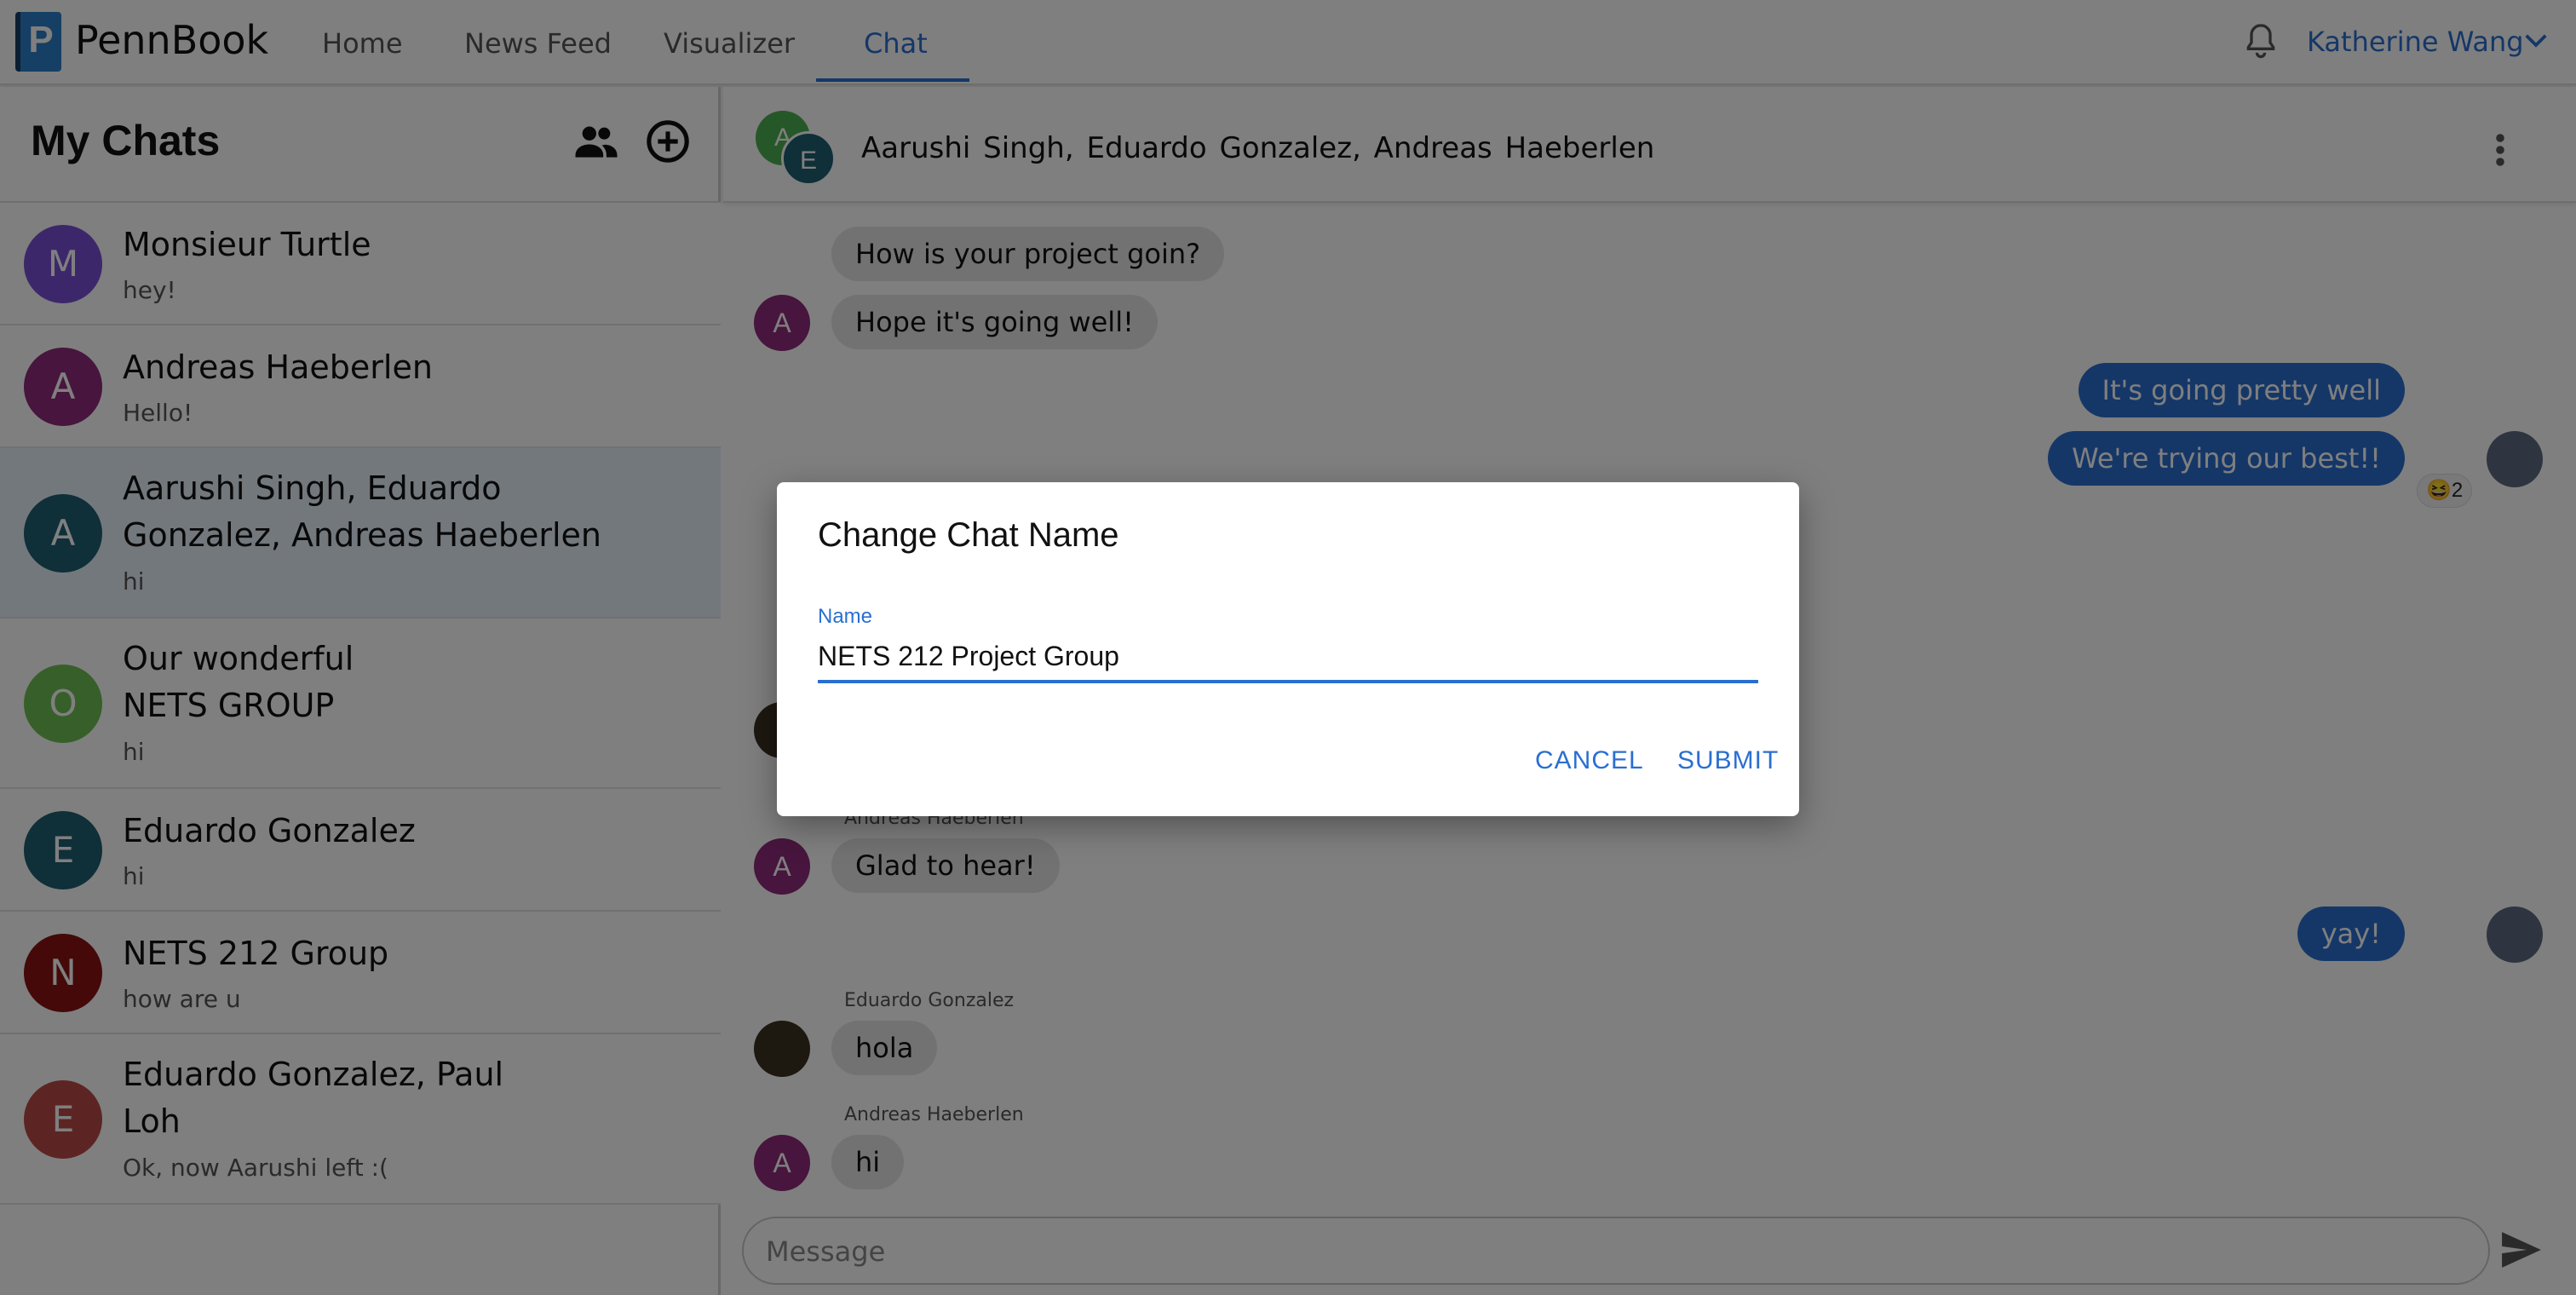 Image resolution: width=2576 pixels, height=1295 pixels. What do you see at coordinates (845, 616) in the screenshot?
I see `name-field-label: Name` at bounding box center [845, 616].